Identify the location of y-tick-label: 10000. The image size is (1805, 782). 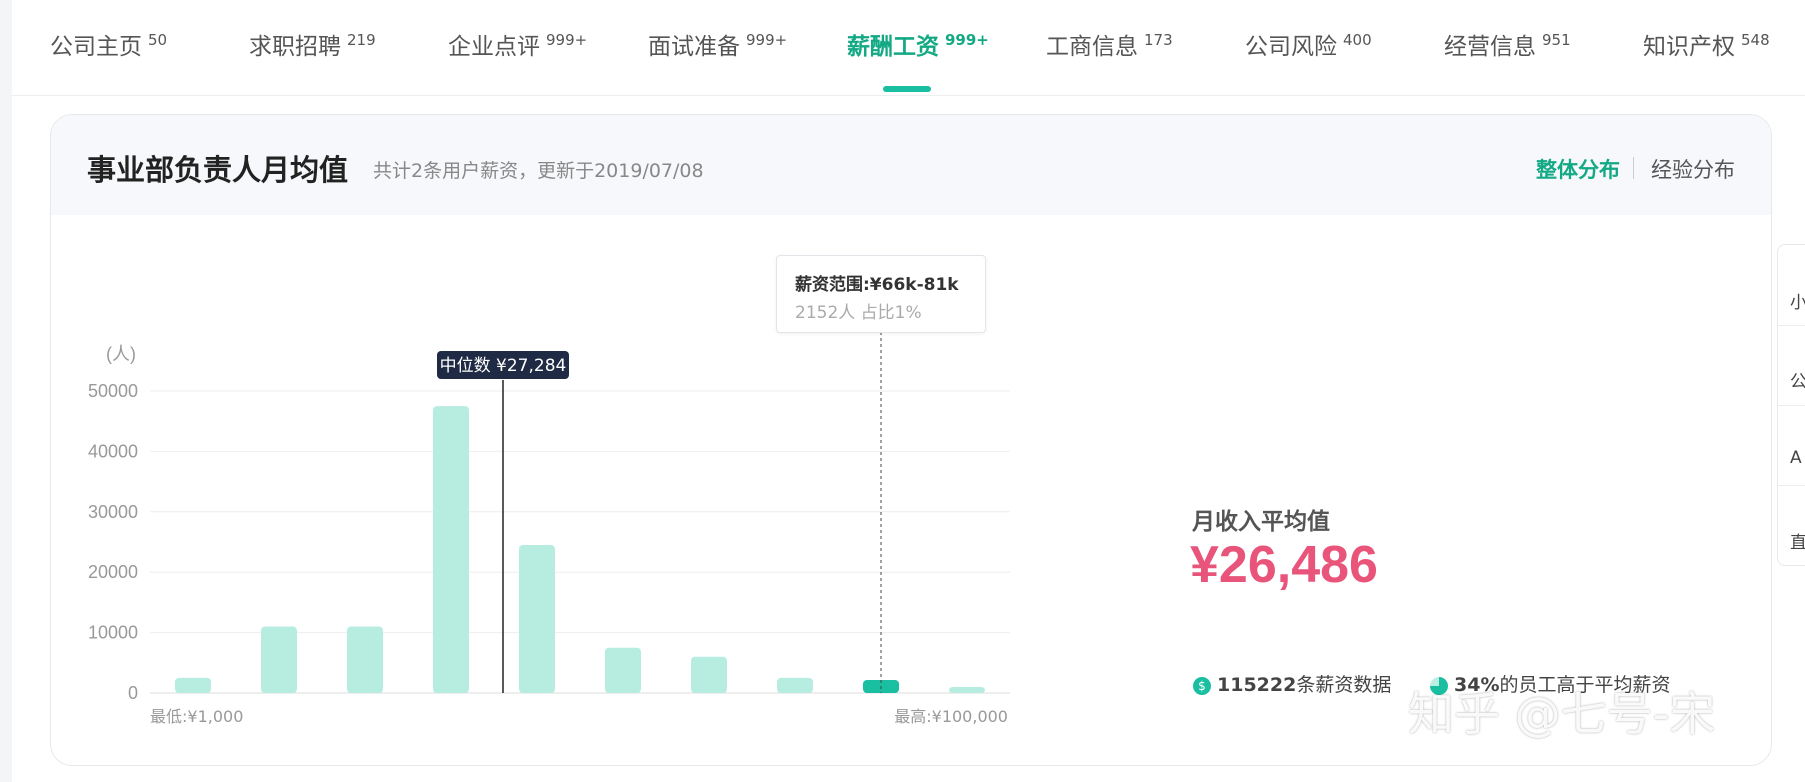
(113, 633).